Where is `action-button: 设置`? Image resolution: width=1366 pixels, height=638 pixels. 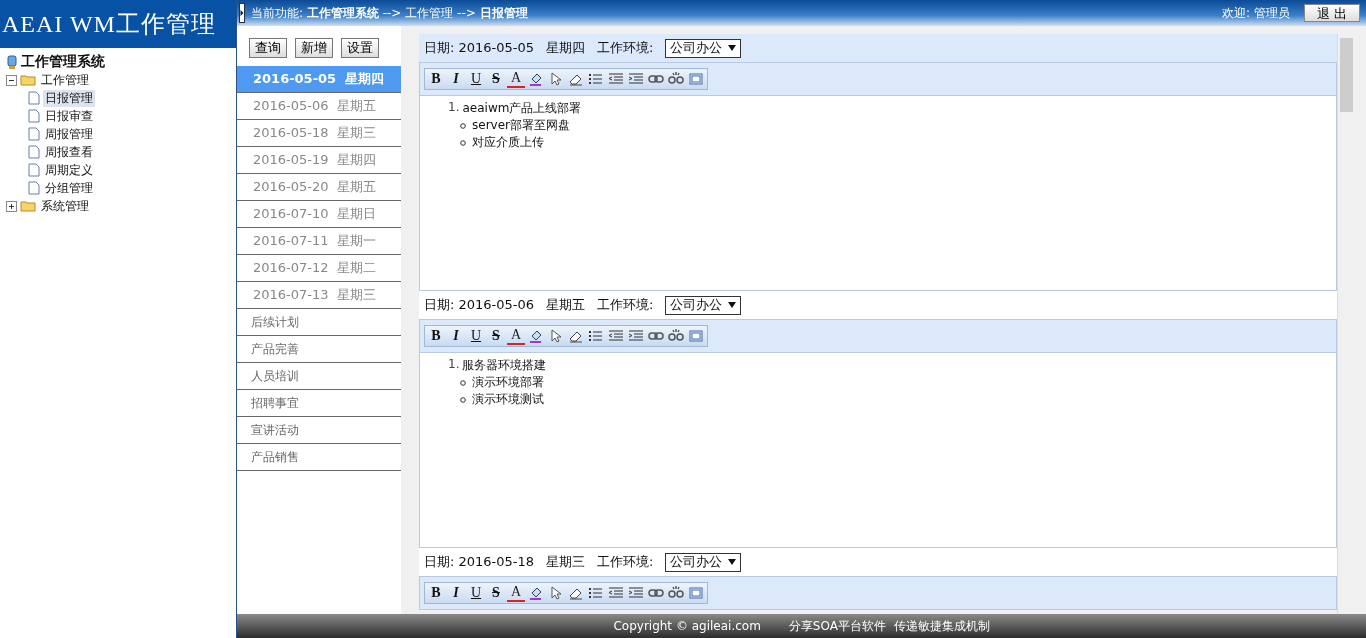
action-button: 设置 is located at coordinates (360, 48).